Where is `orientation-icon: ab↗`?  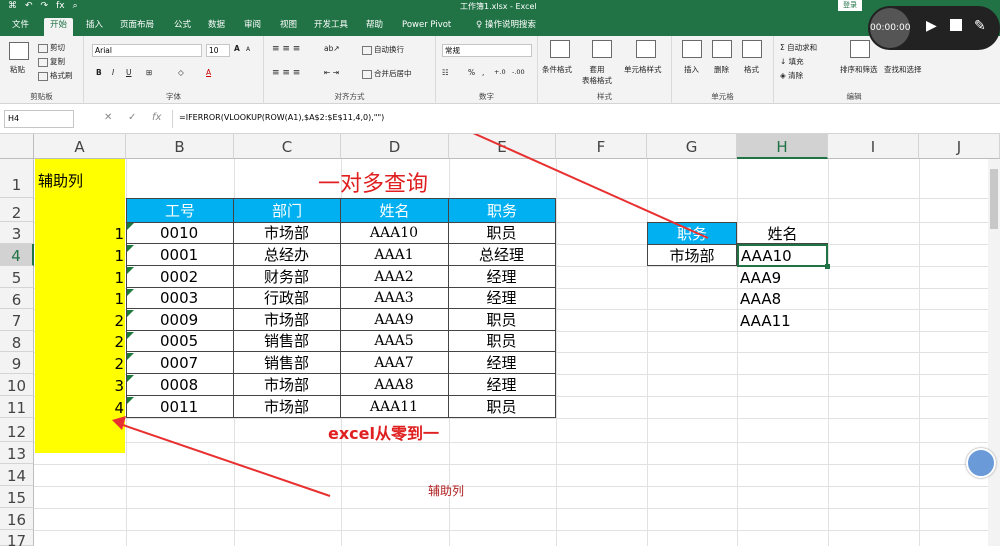 orientation-icon: ab↗ is located at coordinates (332, 48).